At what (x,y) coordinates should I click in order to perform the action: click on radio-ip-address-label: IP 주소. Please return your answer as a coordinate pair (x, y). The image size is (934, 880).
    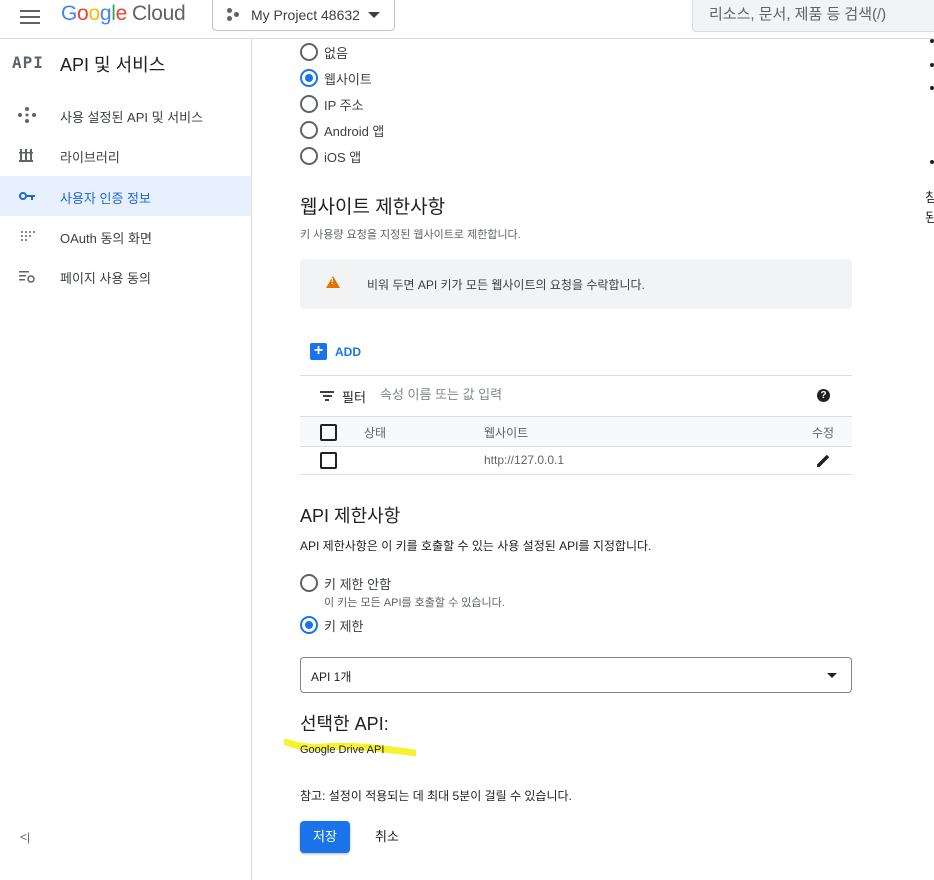
    Looking at the image, I should click on (344, 105).